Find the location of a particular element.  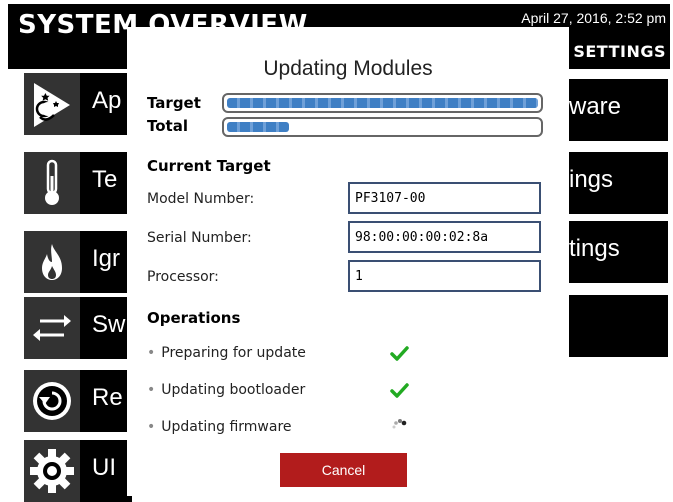

serial-number-field is located at coordinates (444, 237).